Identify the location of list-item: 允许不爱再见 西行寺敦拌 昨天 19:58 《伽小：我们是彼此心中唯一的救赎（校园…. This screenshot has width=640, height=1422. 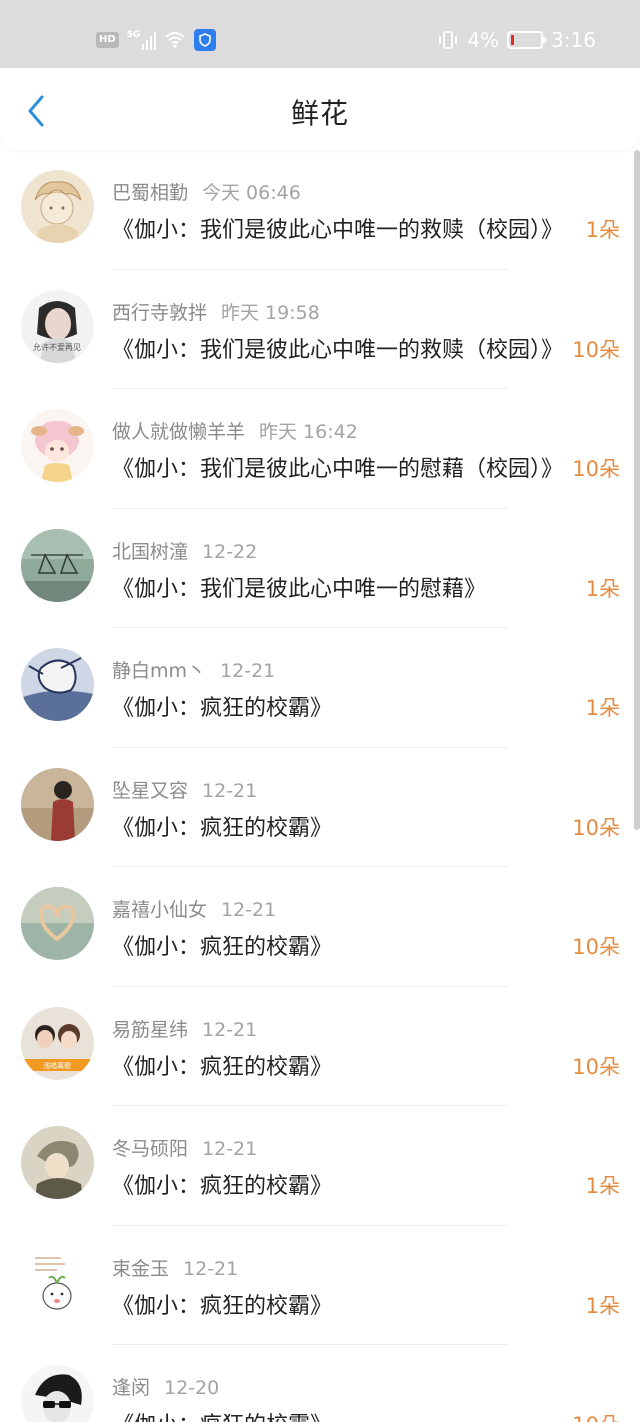
(320, 329).